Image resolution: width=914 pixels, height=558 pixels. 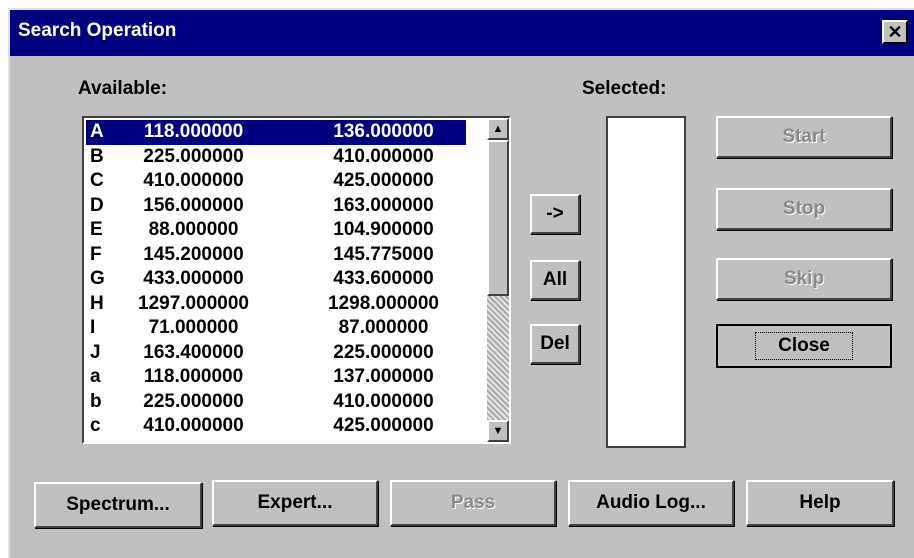 I want to click on scroll-up-icon: ▲, so click(x=498, y=129).